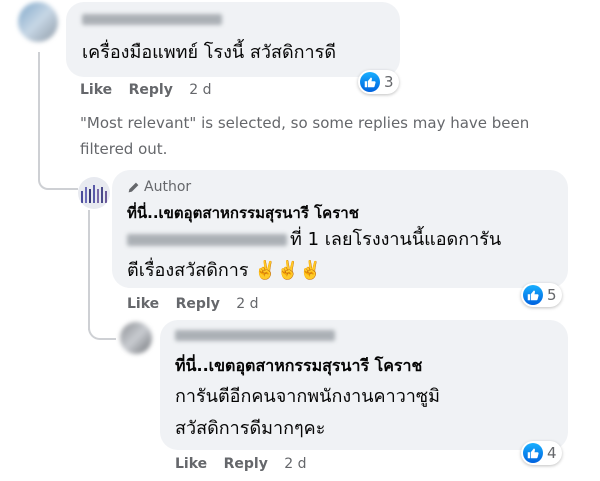  What do you see at coordinates (389, 82) in the screenshot?
I see `reaction-number: 3` at bounding box center [389, 82].